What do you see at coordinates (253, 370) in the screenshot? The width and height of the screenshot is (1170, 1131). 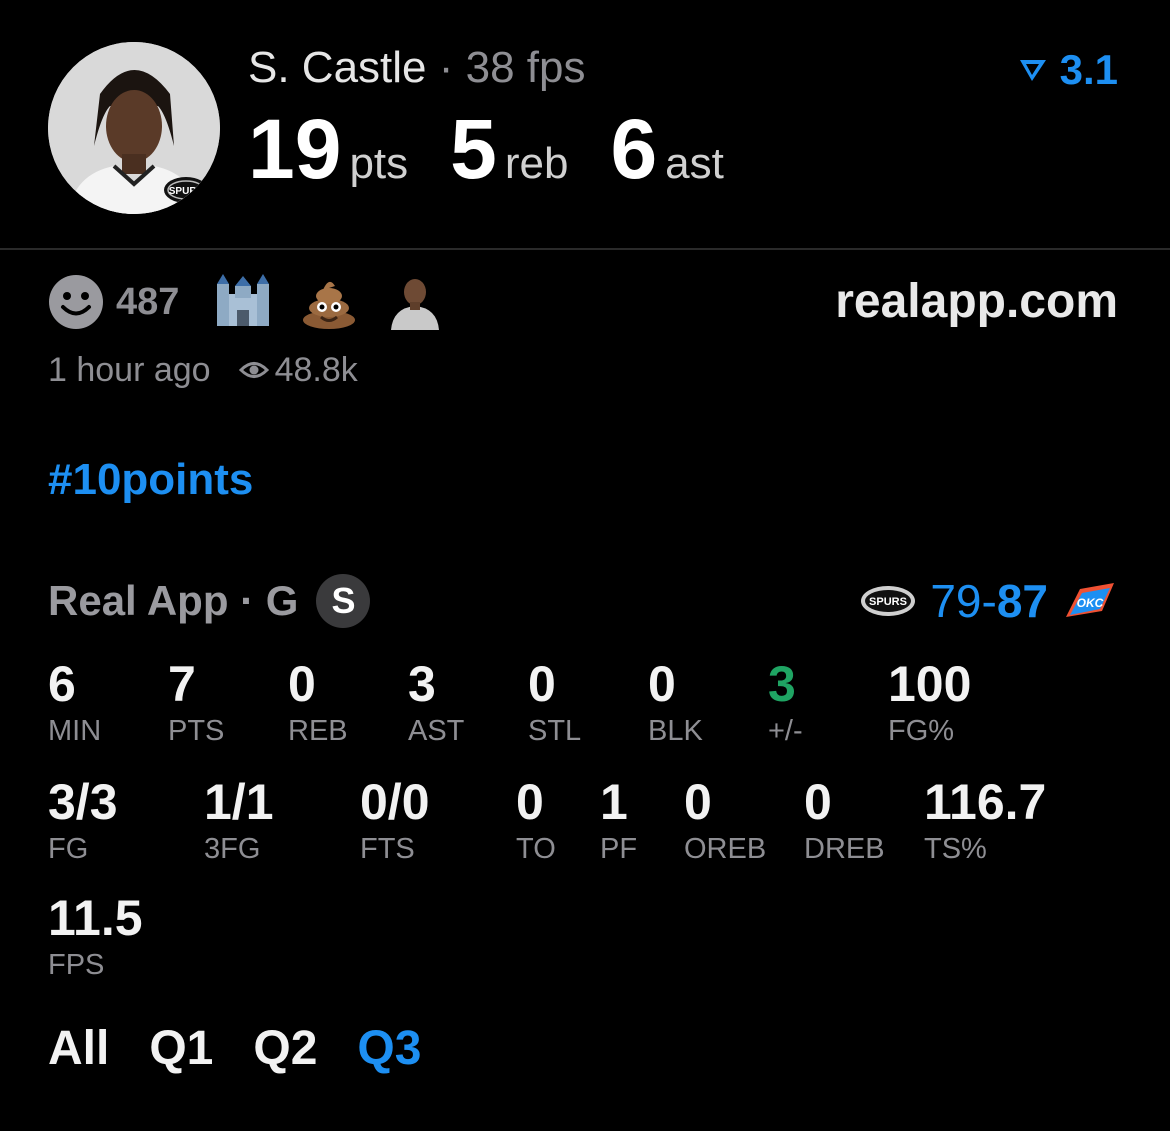 I see `eye-icon` at bounding box center [253, 370].